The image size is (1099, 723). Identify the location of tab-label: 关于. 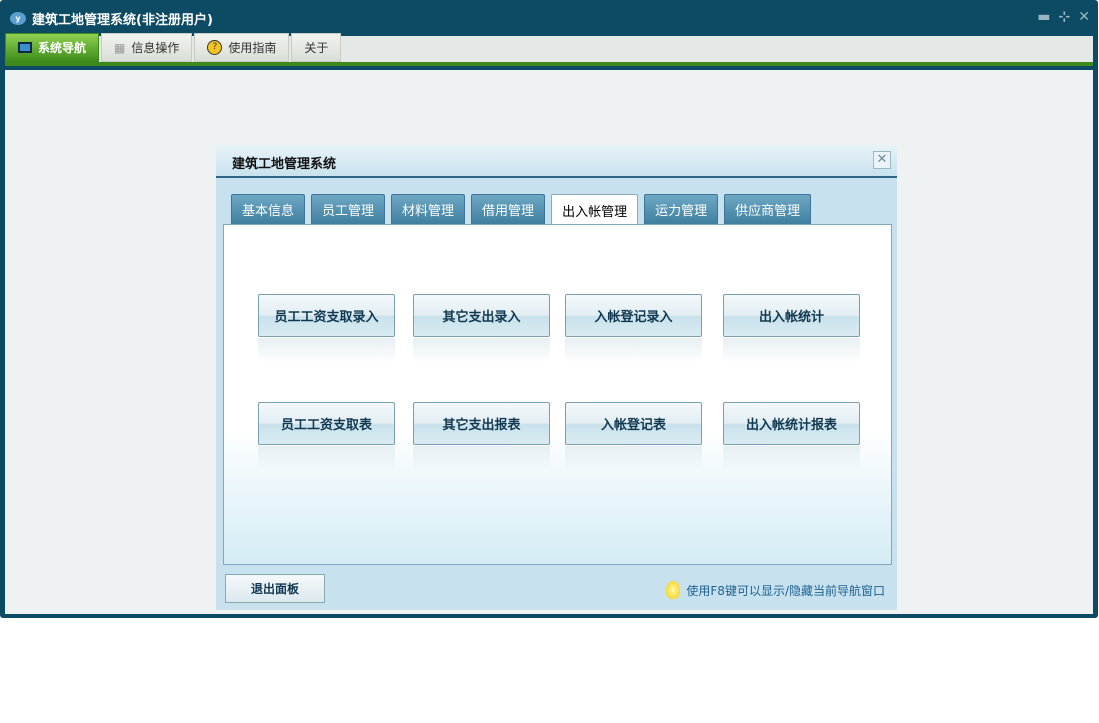
(316, 48).